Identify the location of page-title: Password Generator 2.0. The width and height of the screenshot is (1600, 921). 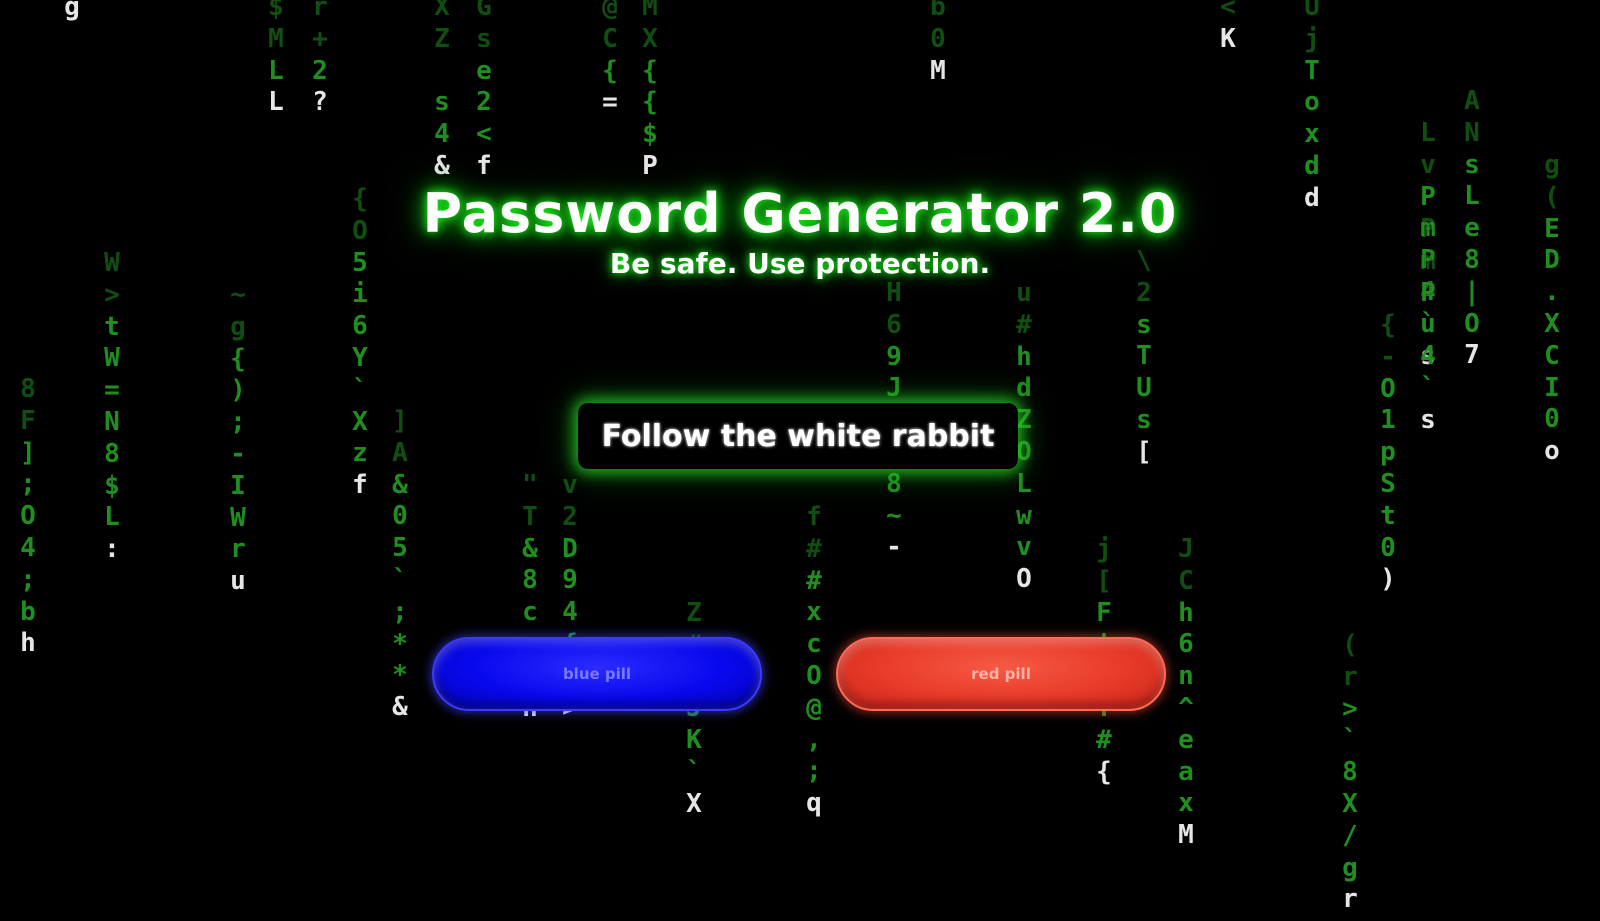
(800, 213).